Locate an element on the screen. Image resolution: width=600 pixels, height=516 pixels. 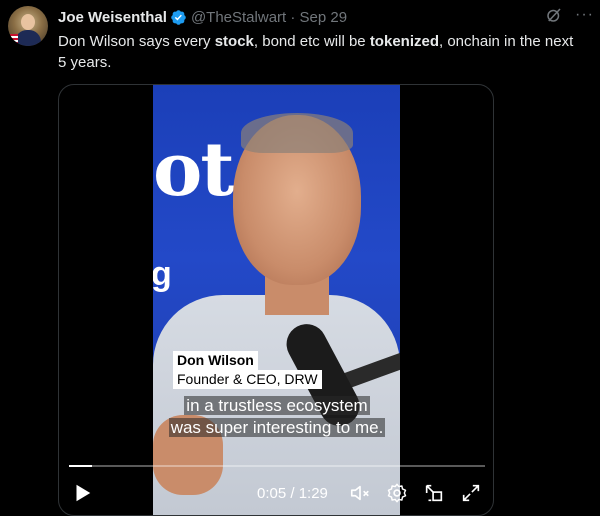
tweet-text-bold: tokenized is located at coordinates (404, 41).